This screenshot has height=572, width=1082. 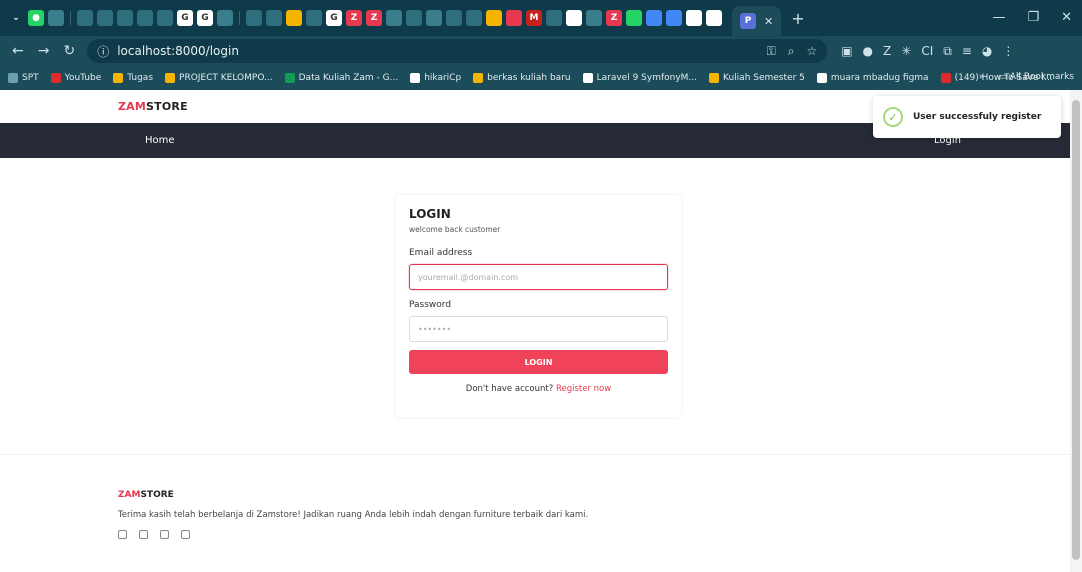 I want to click on extension-icon: ✳, so click(x=906, y=51).